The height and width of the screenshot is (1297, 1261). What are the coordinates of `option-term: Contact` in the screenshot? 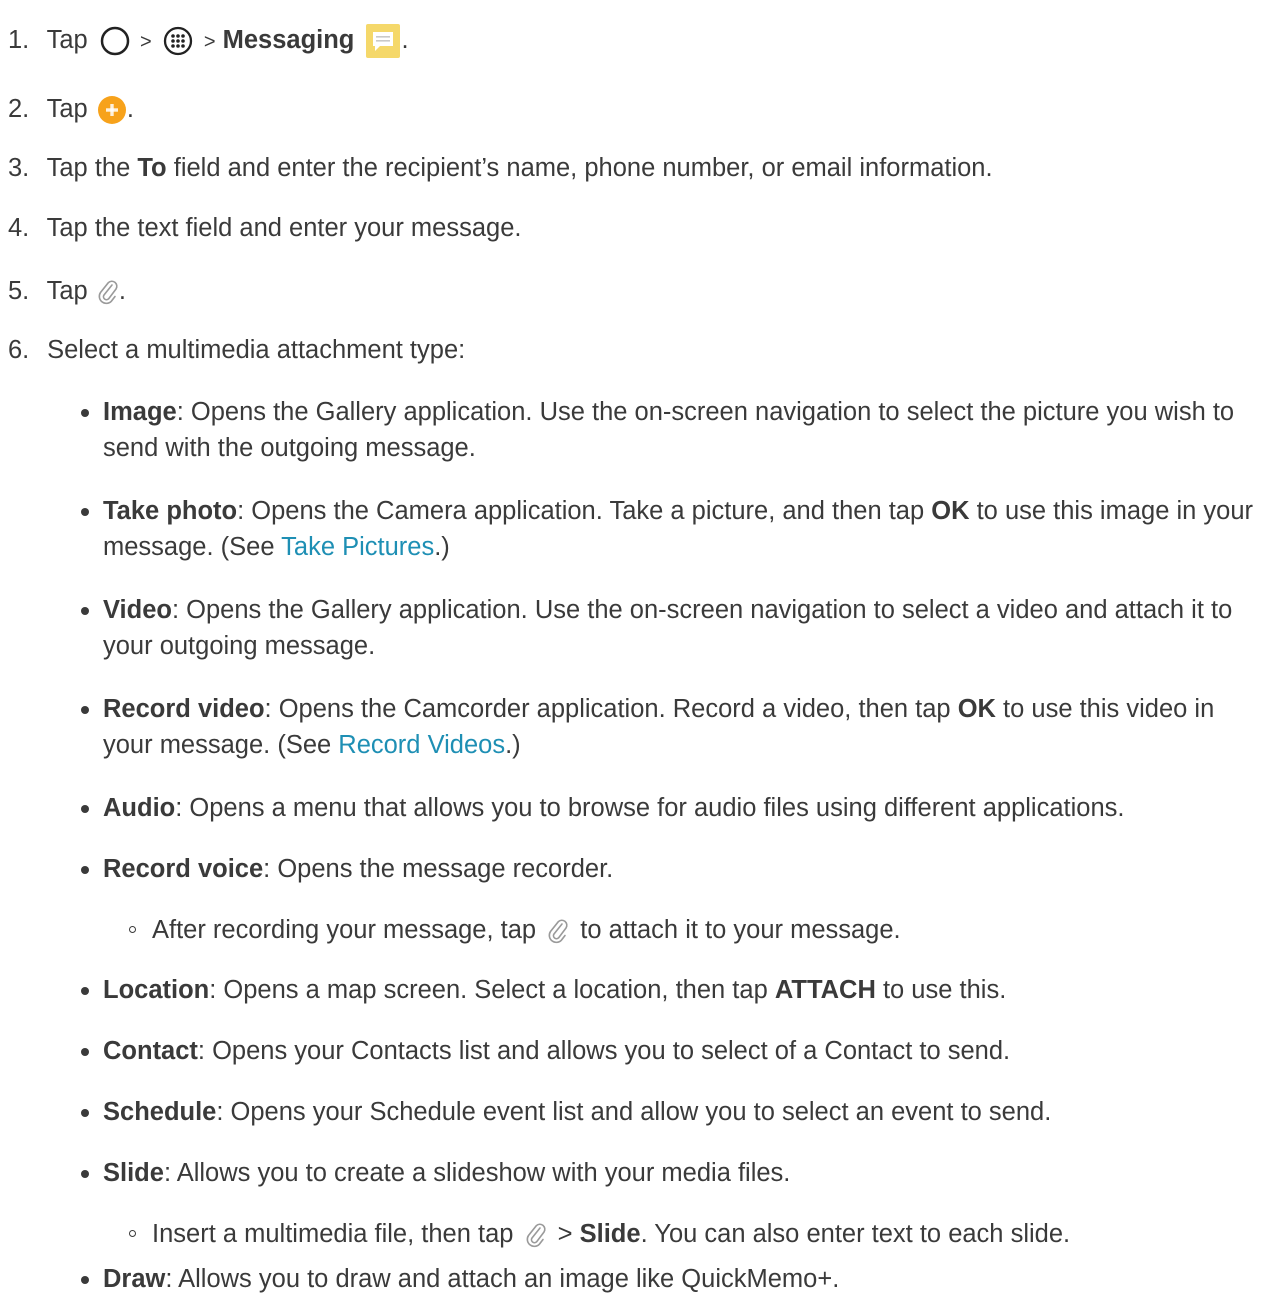 It's located at (150, 1051).